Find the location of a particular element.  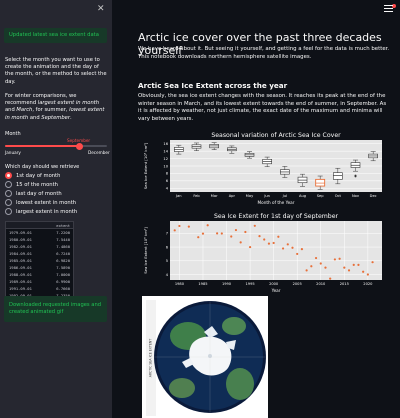

rec-part: . is located at coordinates (70, 117).